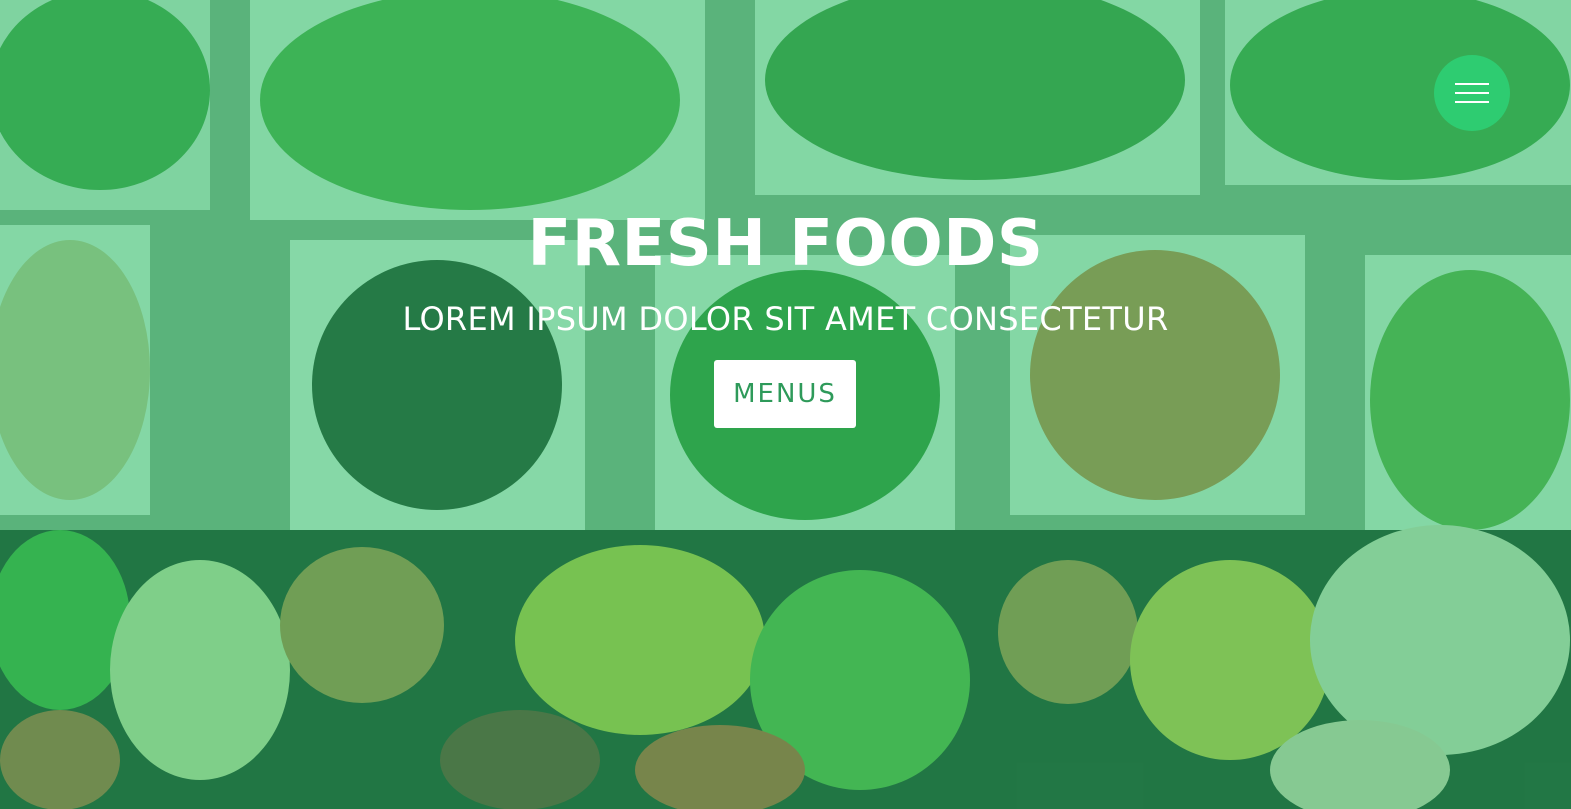  I want to click on menu-toggle-button, so click(1472, 93).